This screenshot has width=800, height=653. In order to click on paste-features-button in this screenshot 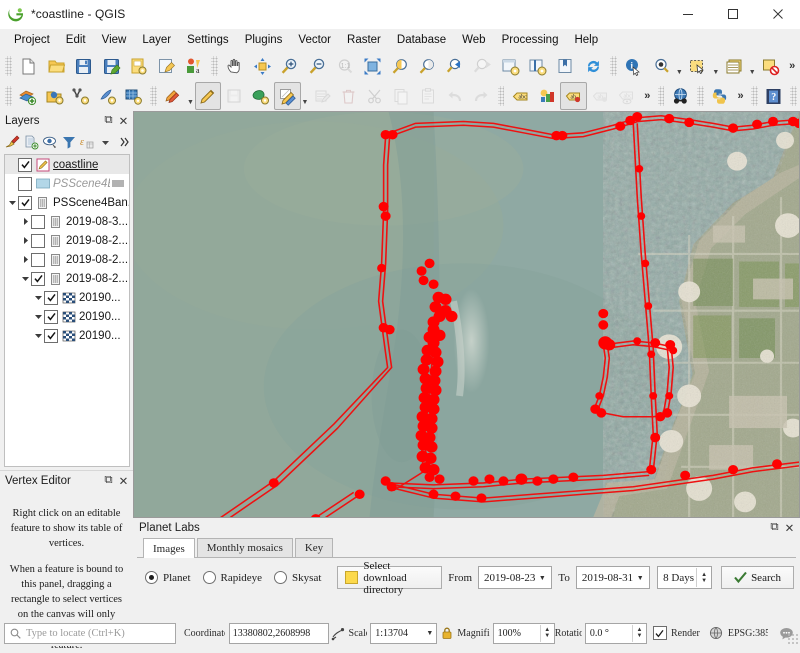, I will do `click(428, 96)`.